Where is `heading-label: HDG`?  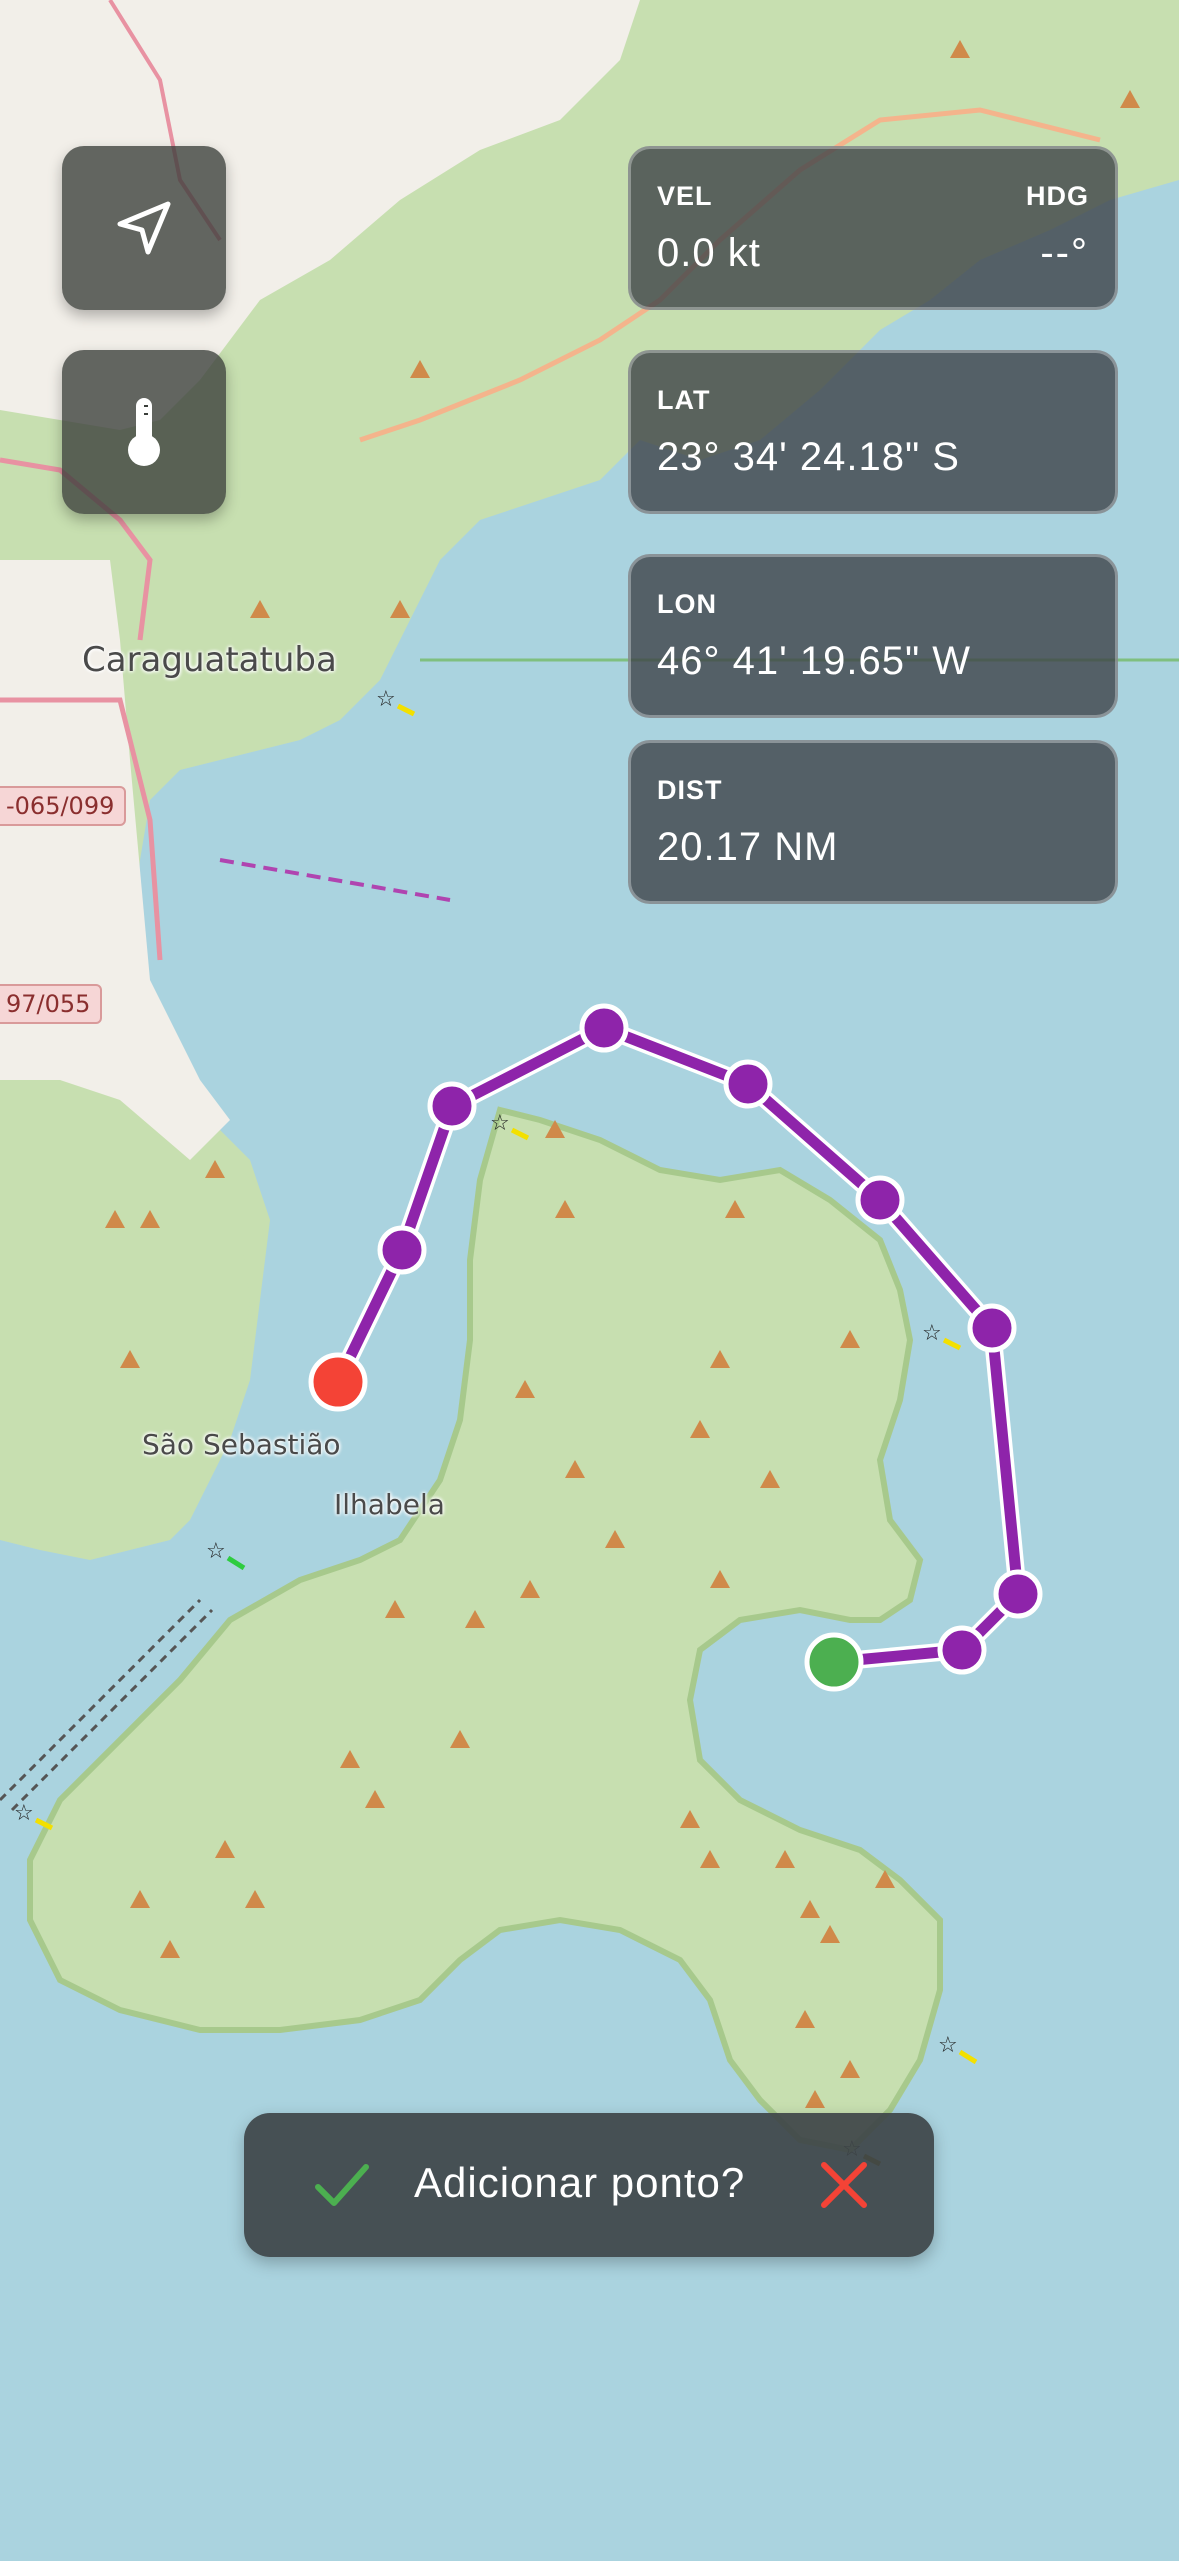
heading-label: HDG is located at coordinates (1057, 196).